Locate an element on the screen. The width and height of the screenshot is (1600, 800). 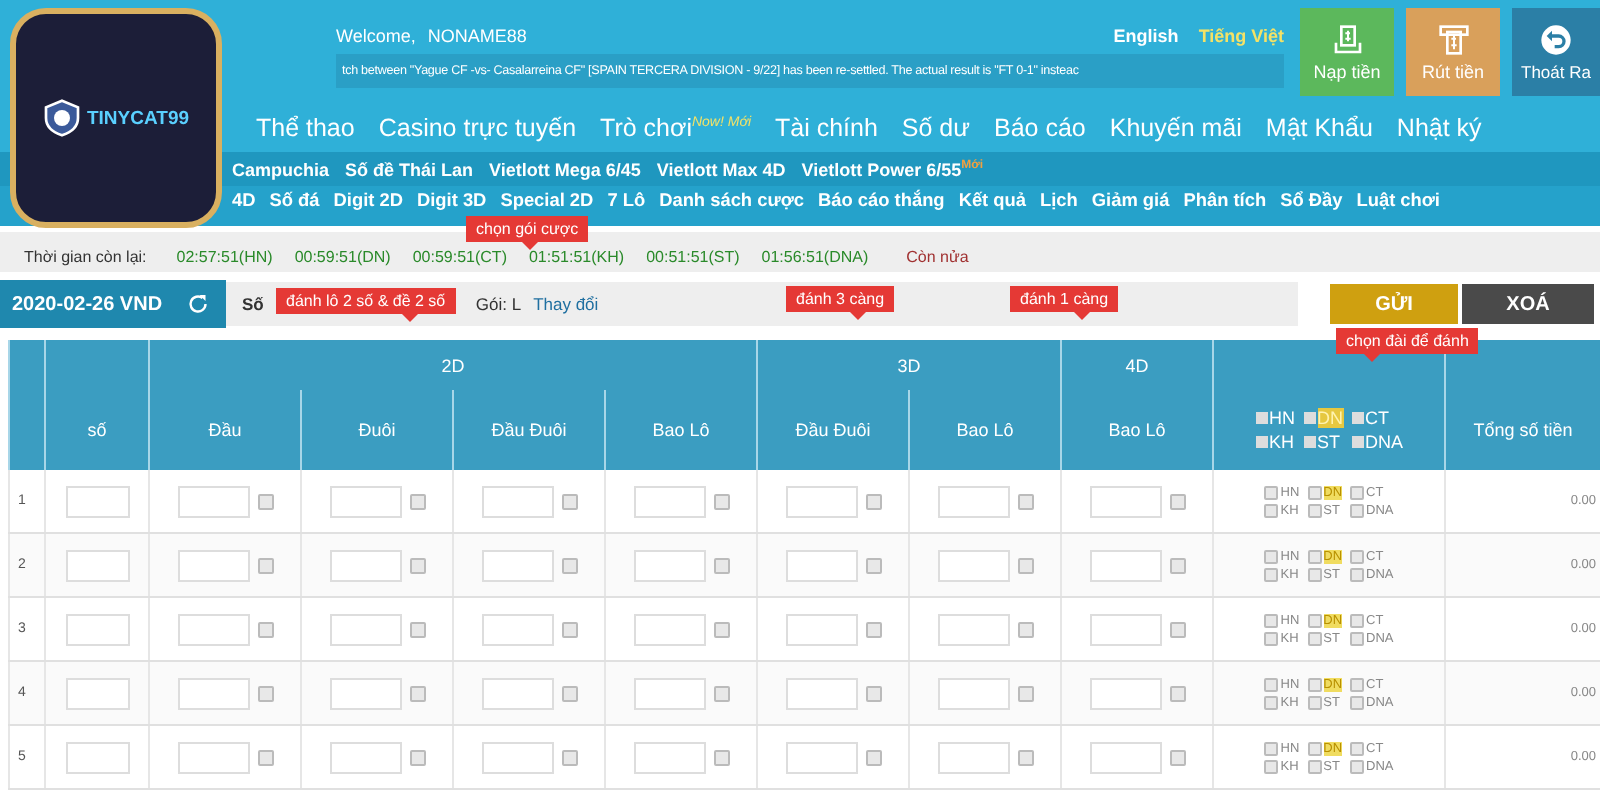
game-nav-link: Danh sách cược is located at coordinates (731, 200).